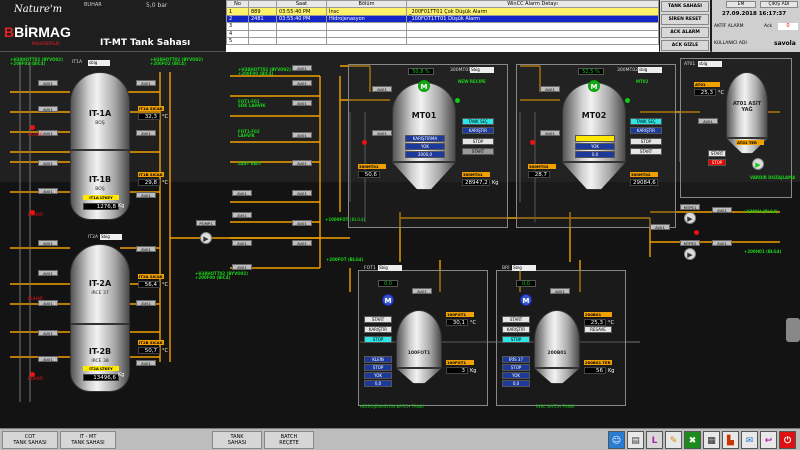 The height and width of the screenshot is (450, 800). What do you see at coordinates (758, 164) in the screenshot?
I see `at01-pump-icon: ▶` at bounding box center [758, 164].